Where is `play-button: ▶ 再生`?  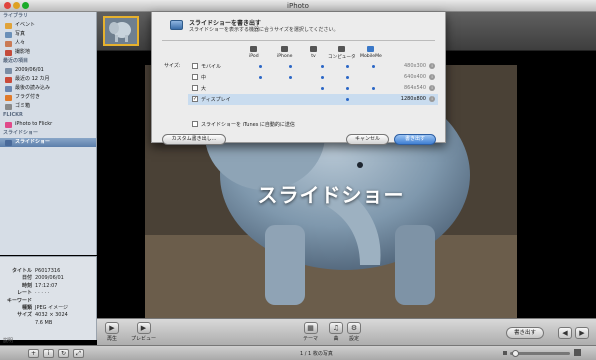 play-button: ▶ 再生 is located at coordinates (112, 332).